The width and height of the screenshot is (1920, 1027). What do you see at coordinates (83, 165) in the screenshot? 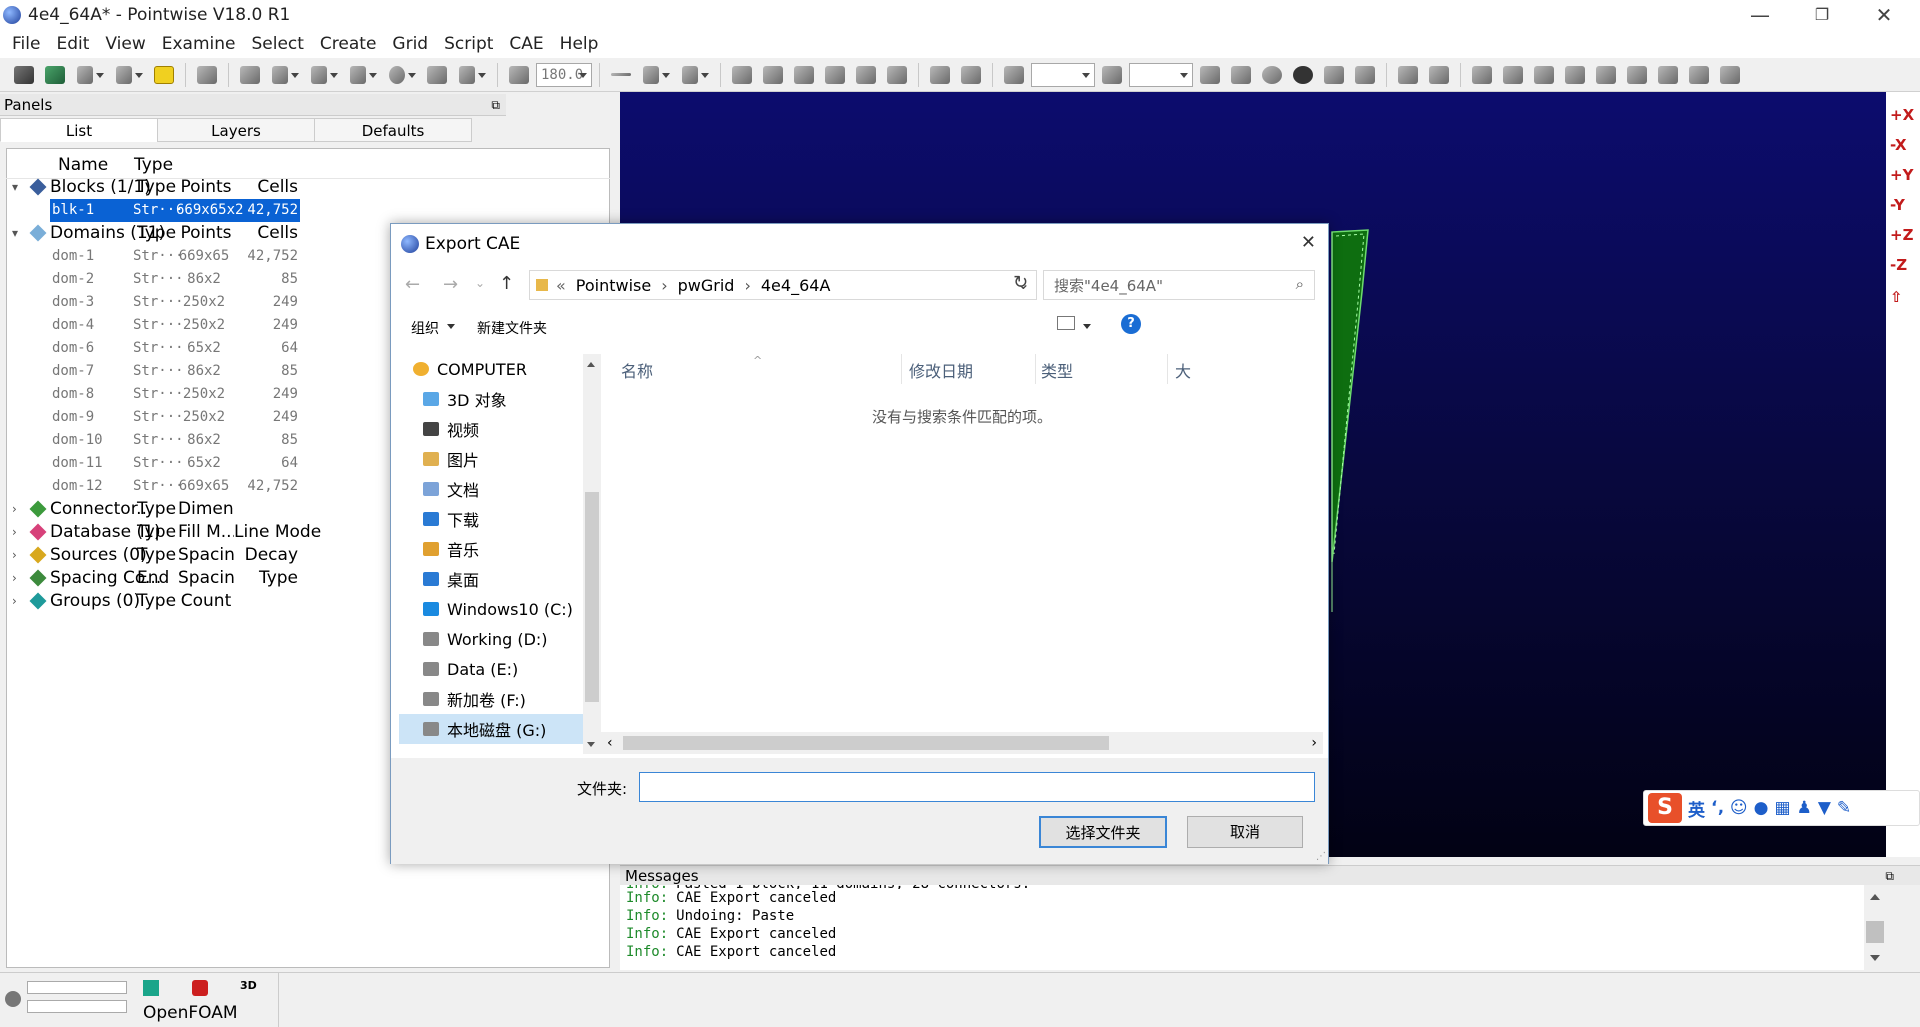
I see `column-name: Name` at bounding box center [83, 165].